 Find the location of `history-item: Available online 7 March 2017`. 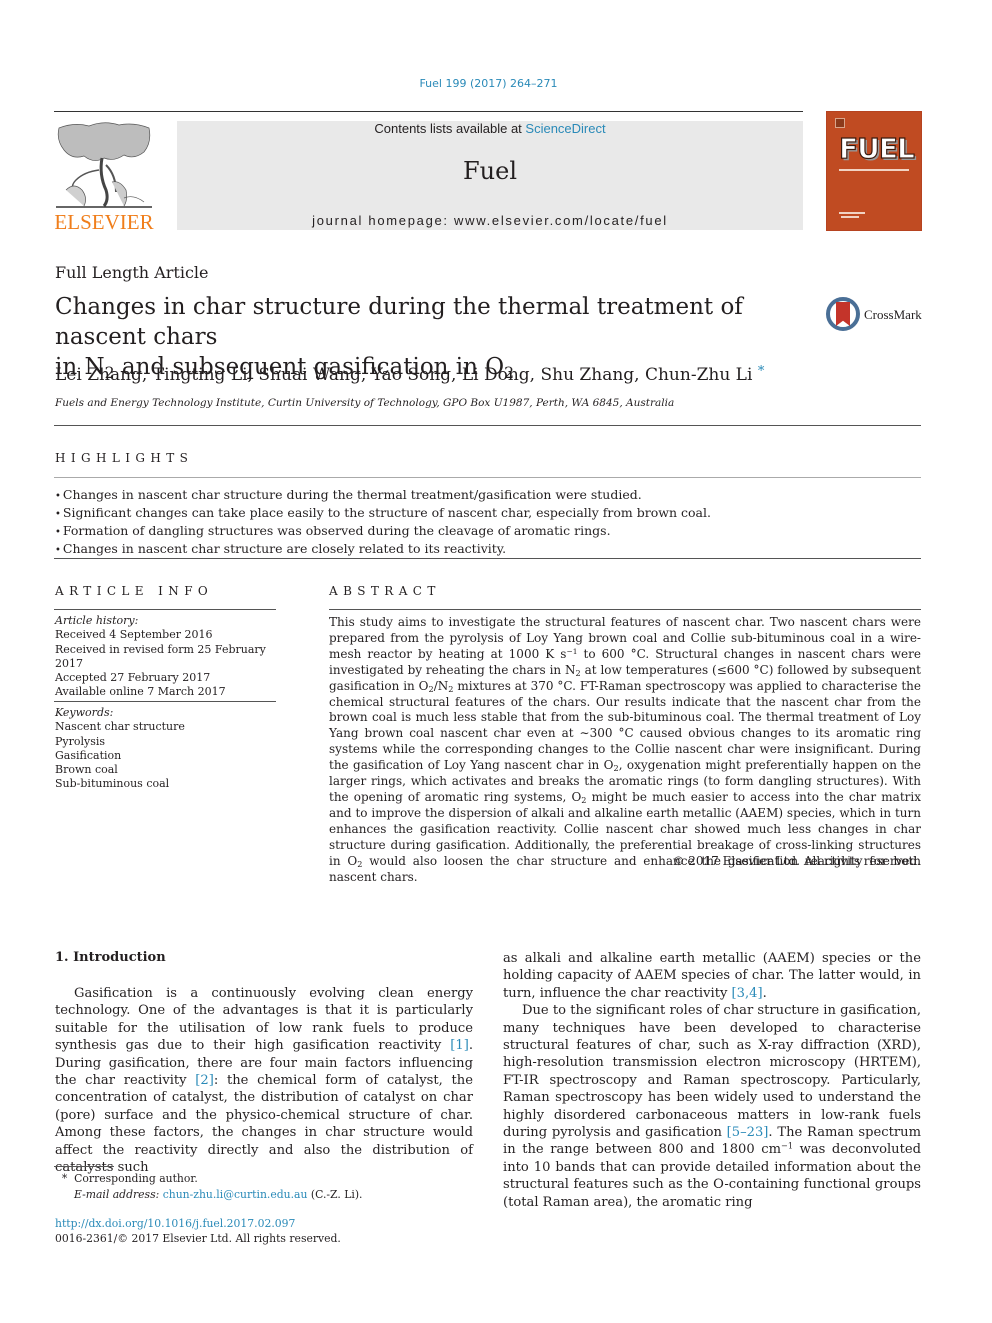

history-item: Available online 7 March 2017 is located at coordinates (140, 692).